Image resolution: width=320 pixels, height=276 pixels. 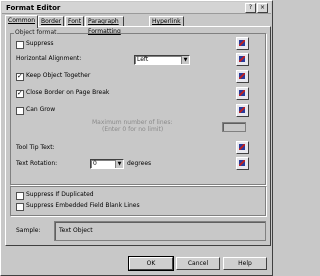 What do you see at coordinates (132, 122) in the screenshot?
I see `max-lines-label: Maximum number of lines:` at bounding box center [132, 122].